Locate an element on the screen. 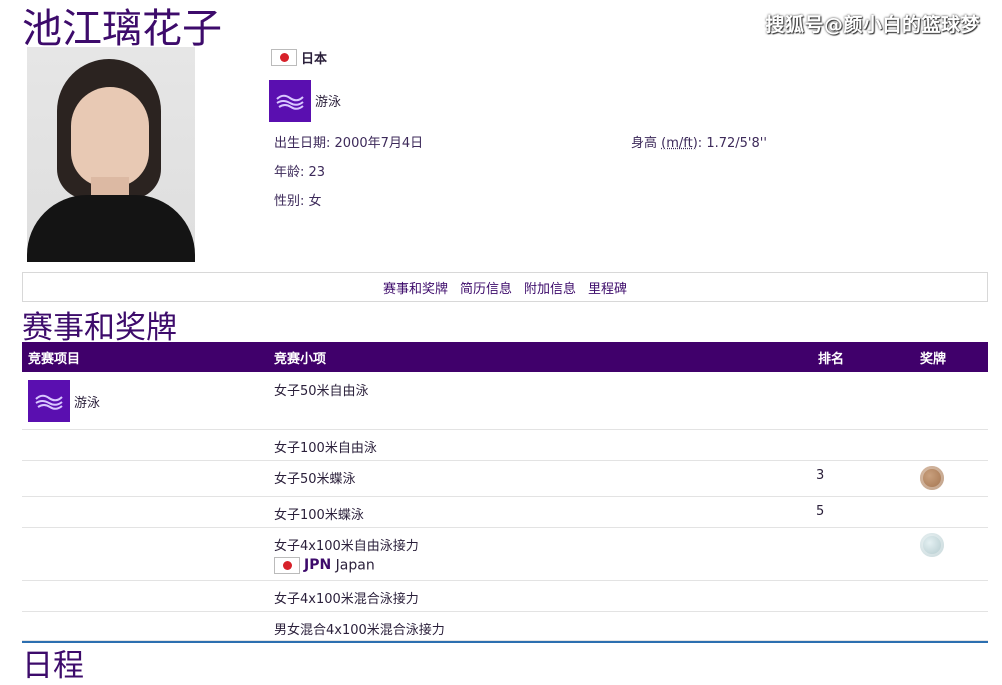 This screenshot has height=685, width=1002. section-nav: 赛事和奖牌 简历信息 附加信息 里程碑 is located at coordinates (505, 287).